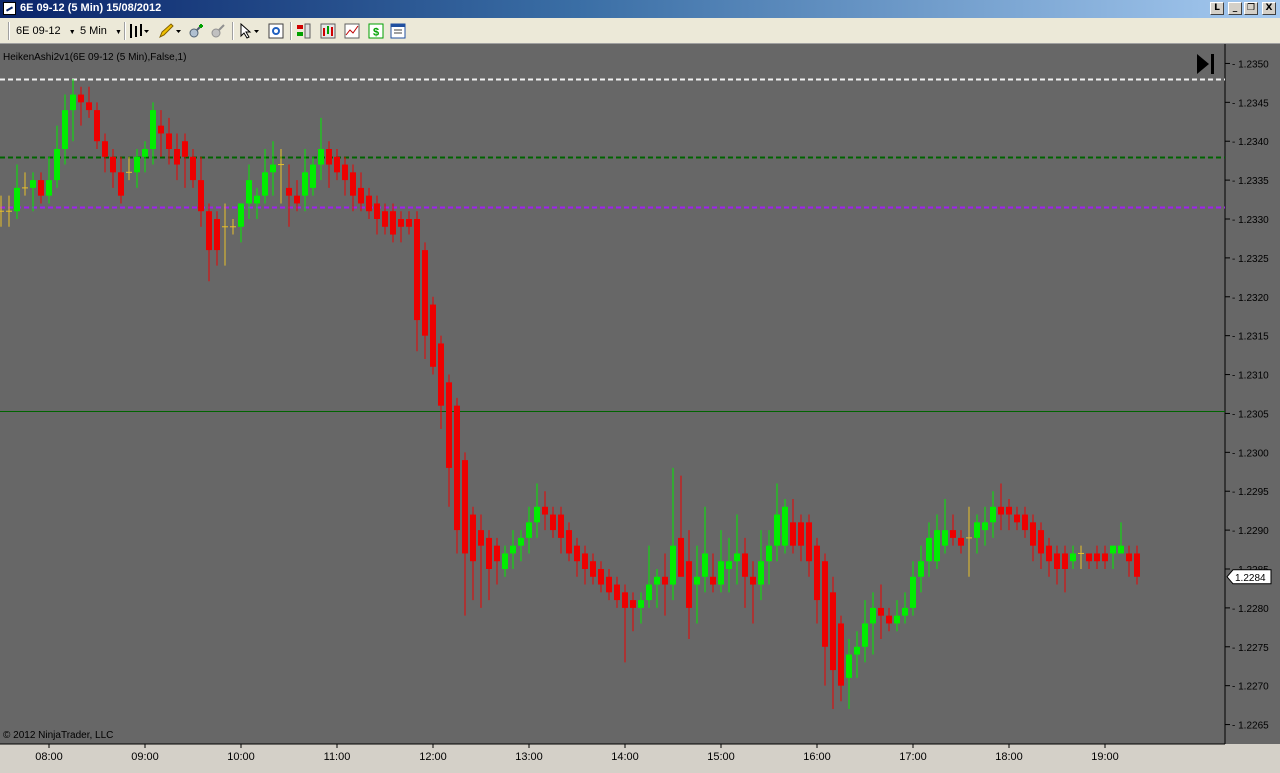  I want to click on time-axis-panel, so click(640, 756).